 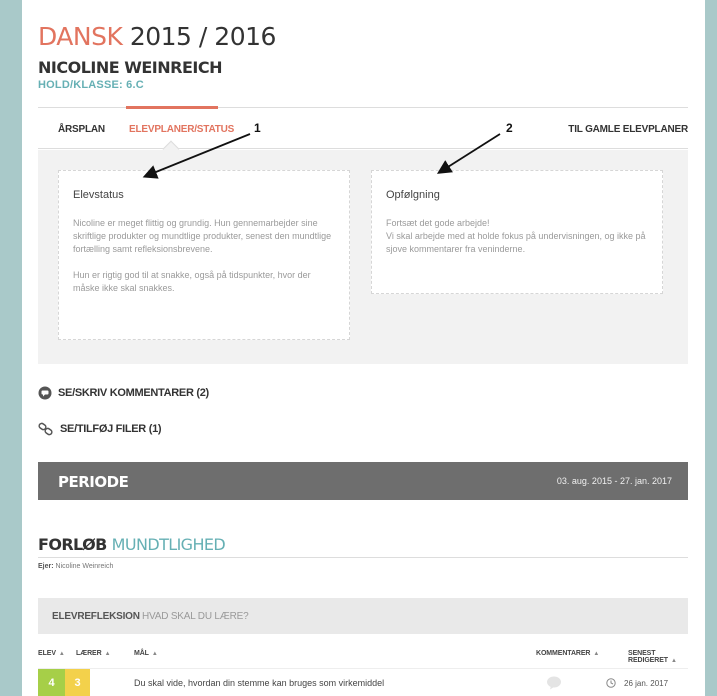 I want to click on column-header-mal: MÅL ▲, so click(x=146, y=653).